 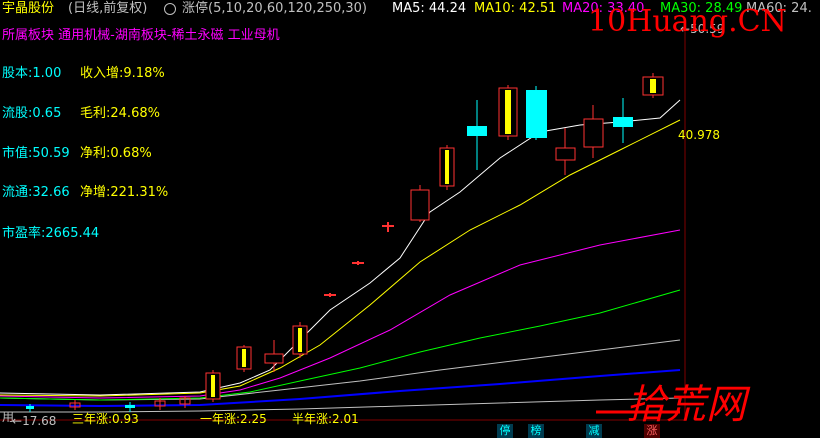 What do you see at coordinates (36, 153) in the screenshot?
I see `fund-row-market-cap: 市值:50.59` at bounding box center [36, 153].